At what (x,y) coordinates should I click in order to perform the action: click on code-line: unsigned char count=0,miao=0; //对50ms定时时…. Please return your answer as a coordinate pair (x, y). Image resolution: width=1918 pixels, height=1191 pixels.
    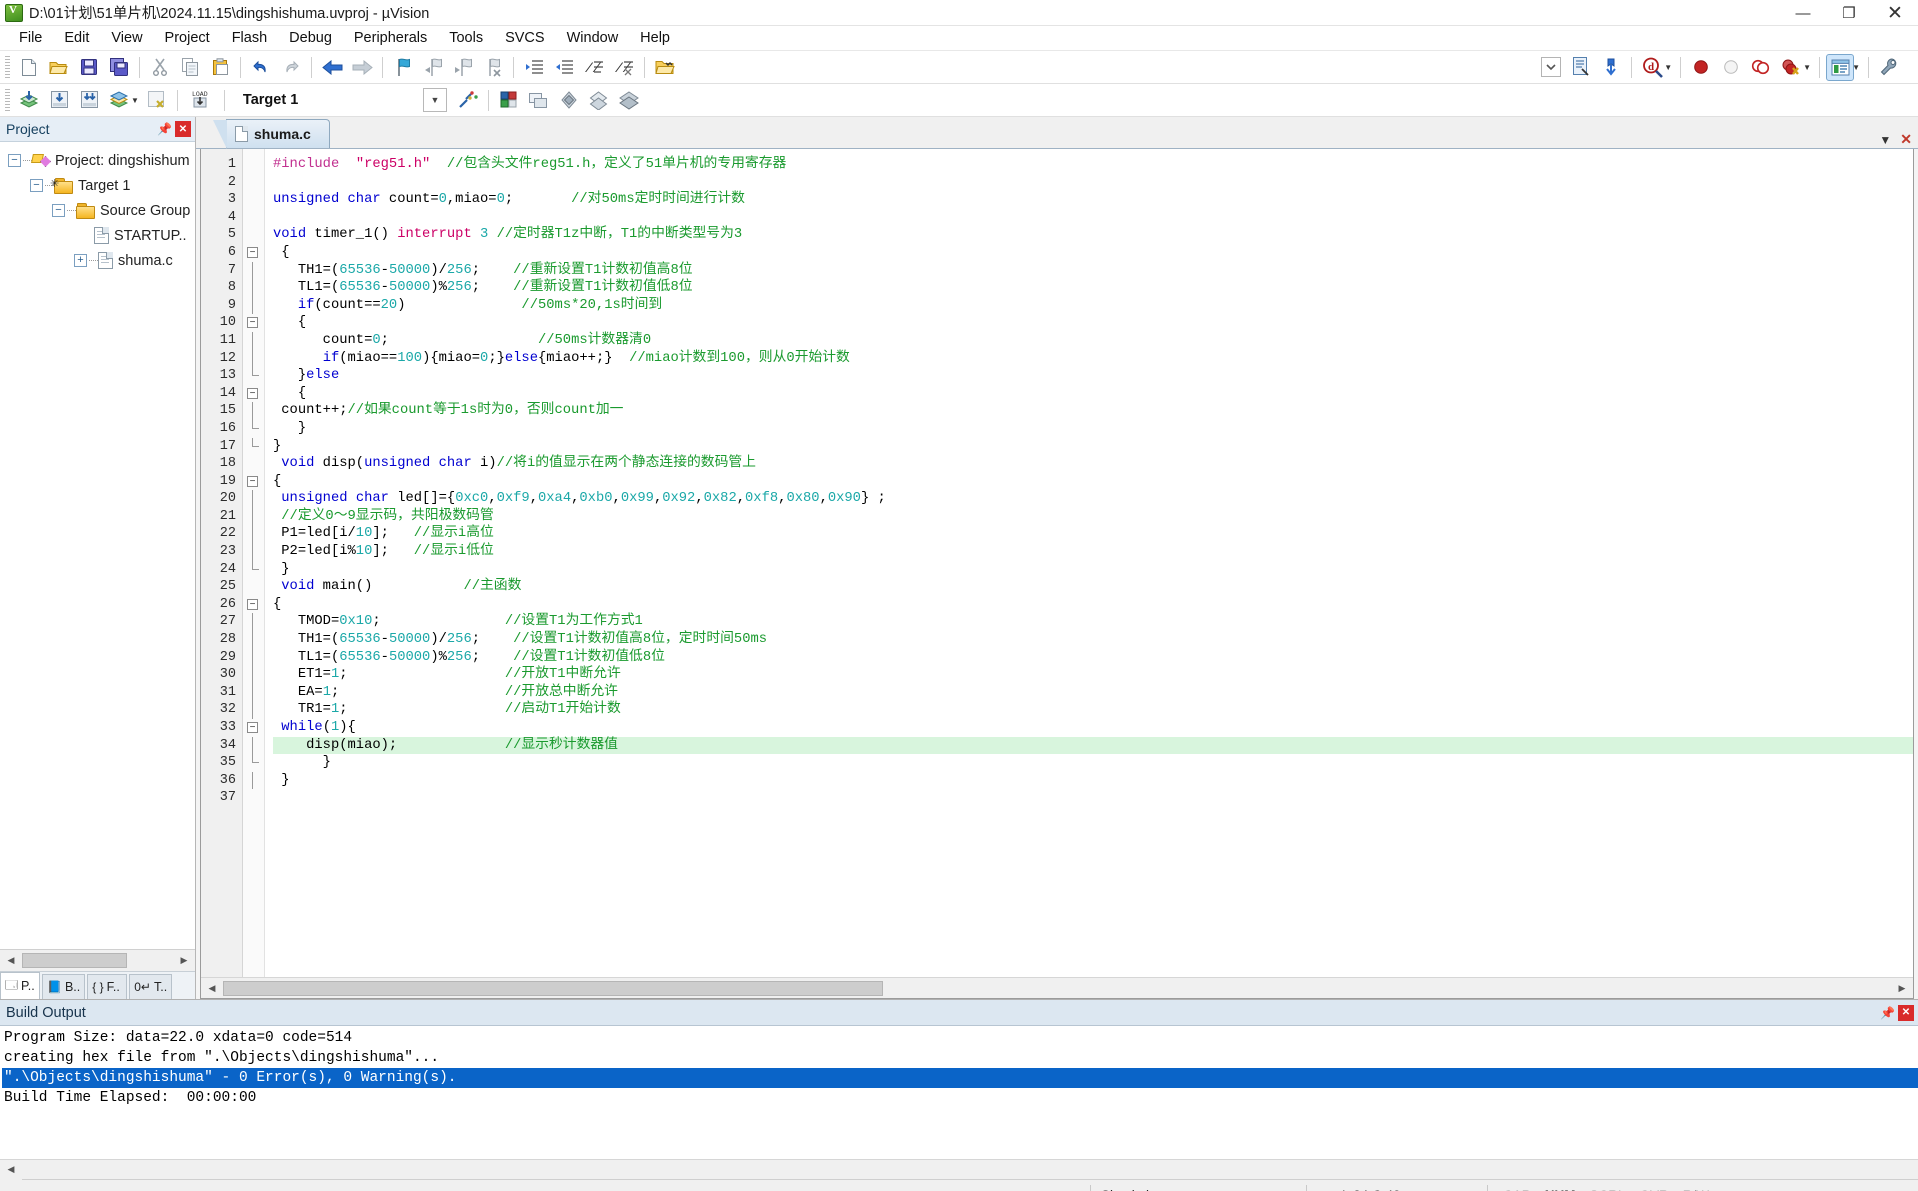
    Looking at the image, I should click on (1093, 200).